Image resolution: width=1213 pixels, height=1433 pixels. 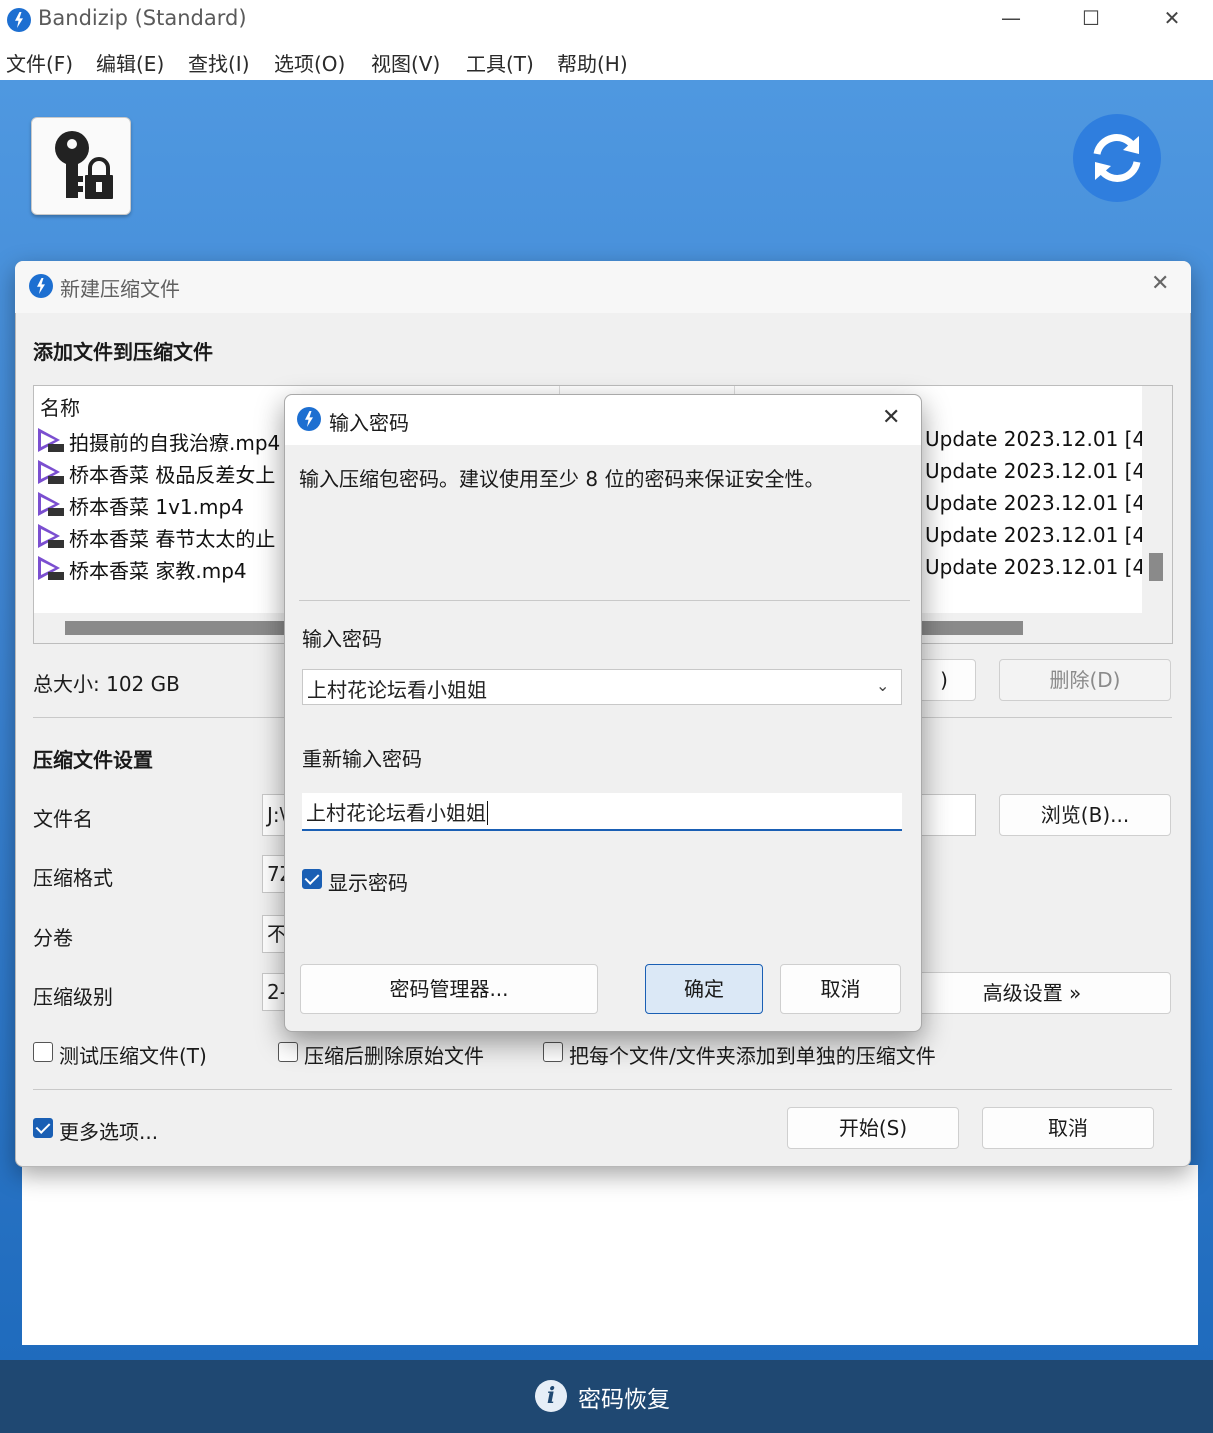 What do you see at coordinates (603, 287) in the screenshot?
I see `new-archive-titlebar: 新建压缩文件 ✕` at bounding box center [603, 287].